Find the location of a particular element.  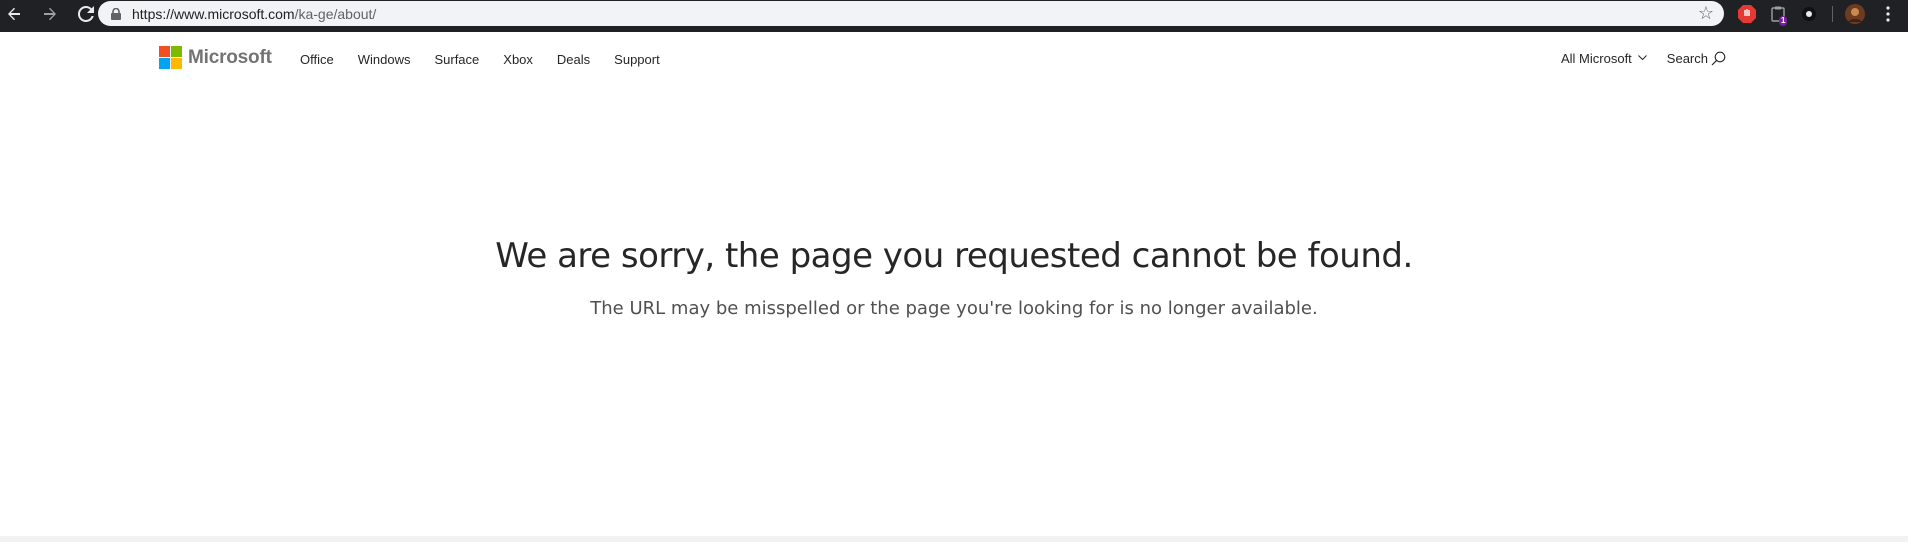

search-icon is located at coordinates (1718, 58).